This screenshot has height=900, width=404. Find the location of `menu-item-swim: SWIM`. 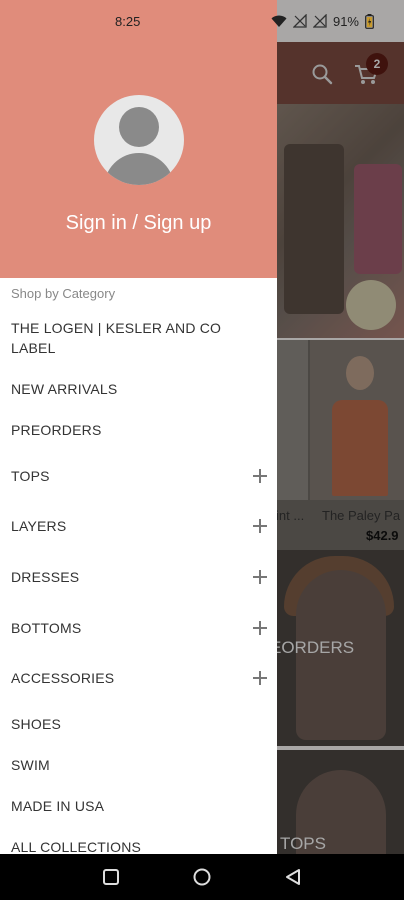

menu-item-swim: SWIM is located at coordinates (138, 765).